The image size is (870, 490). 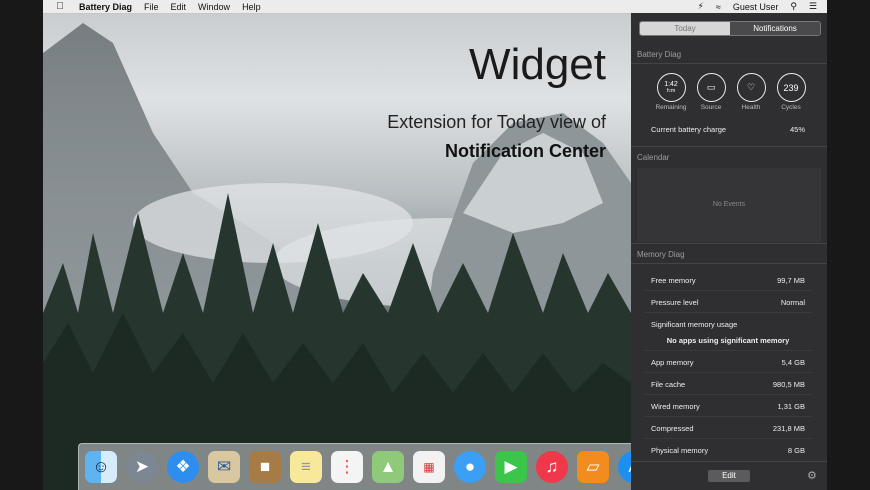 What do you see at coordinates (672, 362) in the screenshot?
I see `app-memory-label: App memory` at bounding box center [672, 362].